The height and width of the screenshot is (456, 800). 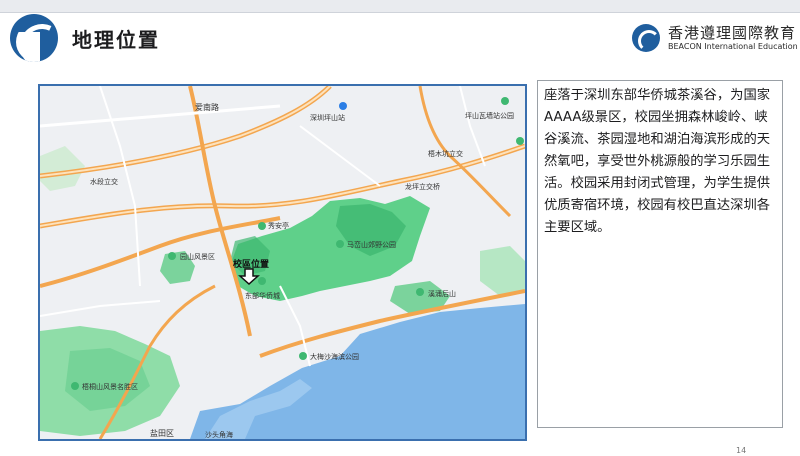 I want to click on map-label-aihu-road: 爱南路, so click(x=207, y=107).